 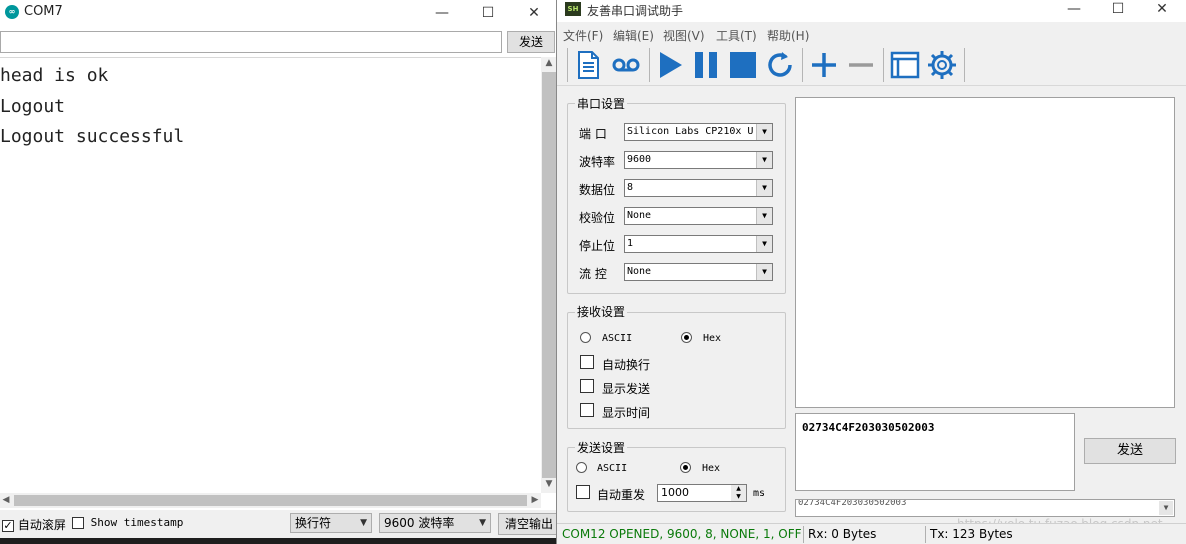 What do you see at coordinates (633, 35) in the screenshot?
I see `menu-edit: 编辑(E)` at bounding box center [633, 35].